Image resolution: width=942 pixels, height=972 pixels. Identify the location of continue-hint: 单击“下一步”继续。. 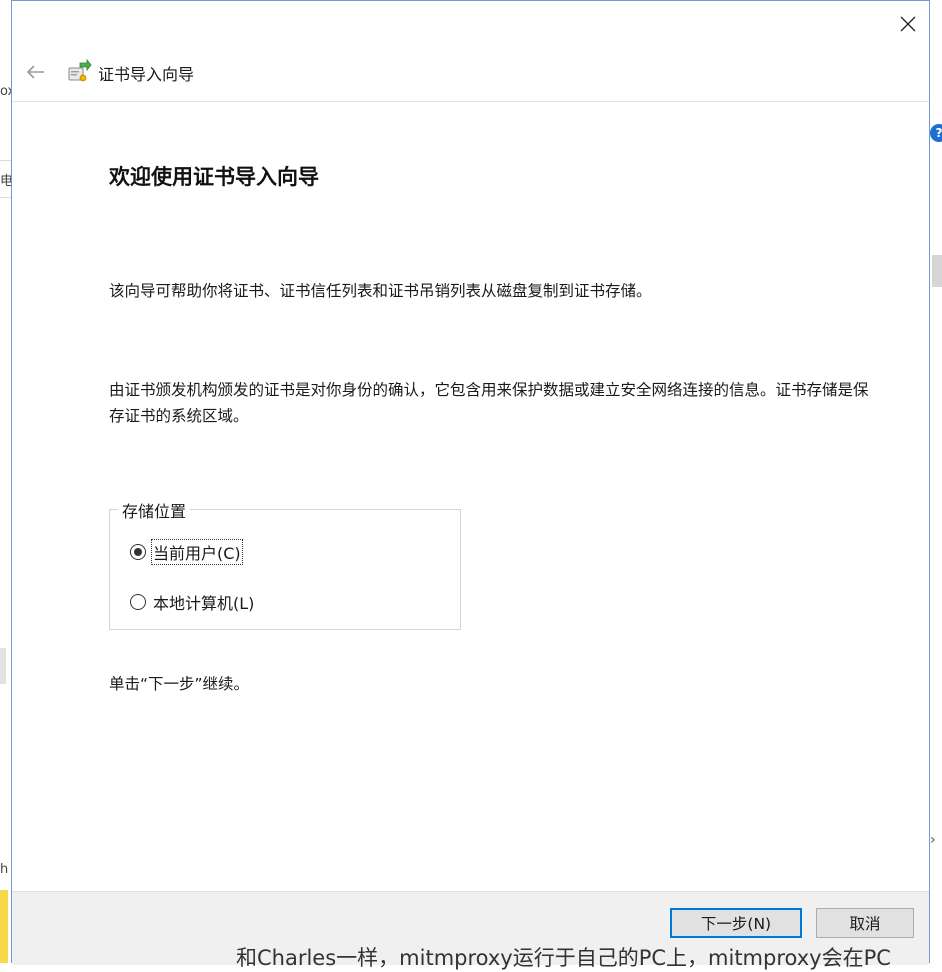
(179, 684).